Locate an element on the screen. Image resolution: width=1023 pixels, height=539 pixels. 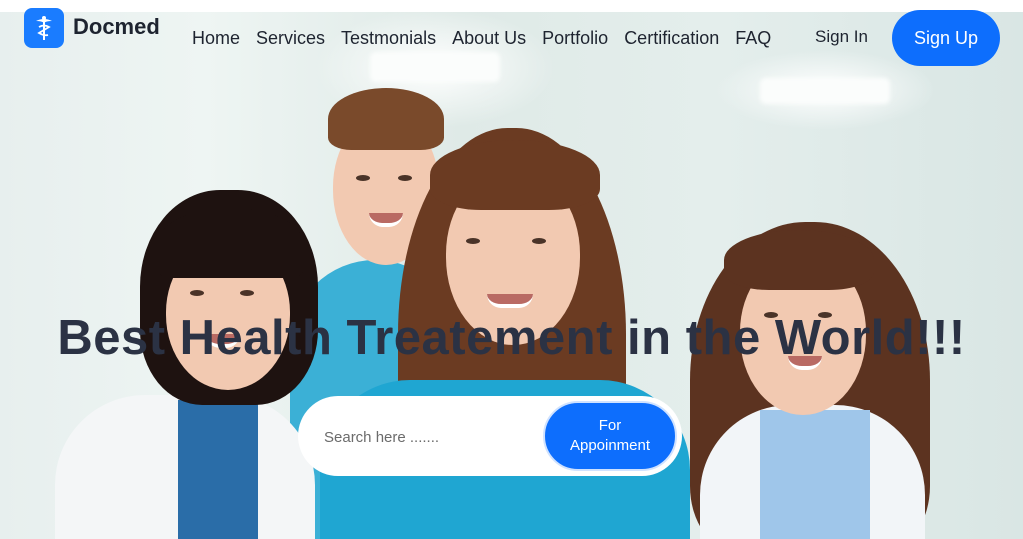
nav-home: Home is located at coordinates (216, 38).